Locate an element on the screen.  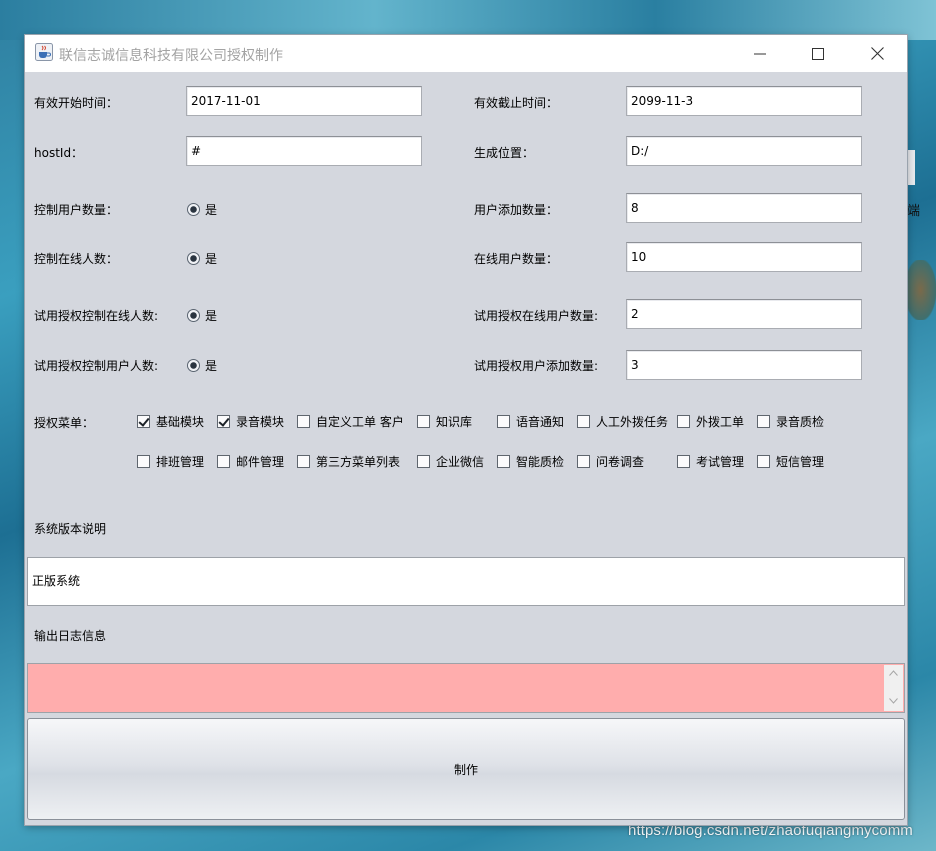
trial-control-users-option: 是 is located at coordinates (211, 366).